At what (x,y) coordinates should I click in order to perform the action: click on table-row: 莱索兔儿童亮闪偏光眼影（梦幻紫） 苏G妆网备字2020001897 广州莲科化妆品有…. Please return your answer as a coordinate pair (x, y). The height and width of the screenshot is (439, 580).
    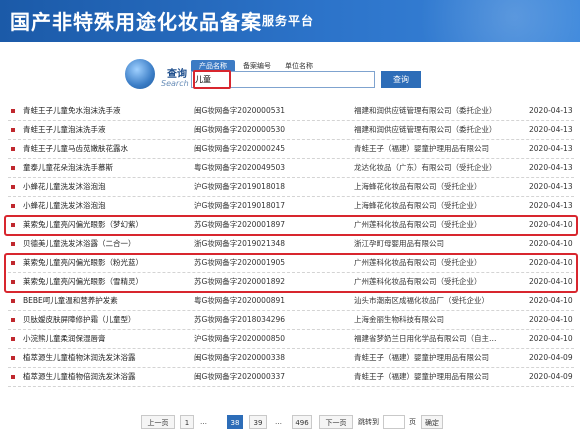
    Looking at the image, I should click on (291, 225).